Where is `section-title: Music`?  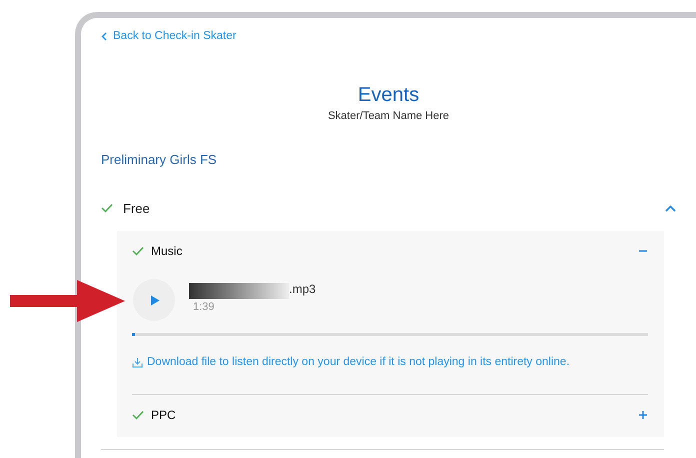
section-title: Music is located at coordinates (391, 251).